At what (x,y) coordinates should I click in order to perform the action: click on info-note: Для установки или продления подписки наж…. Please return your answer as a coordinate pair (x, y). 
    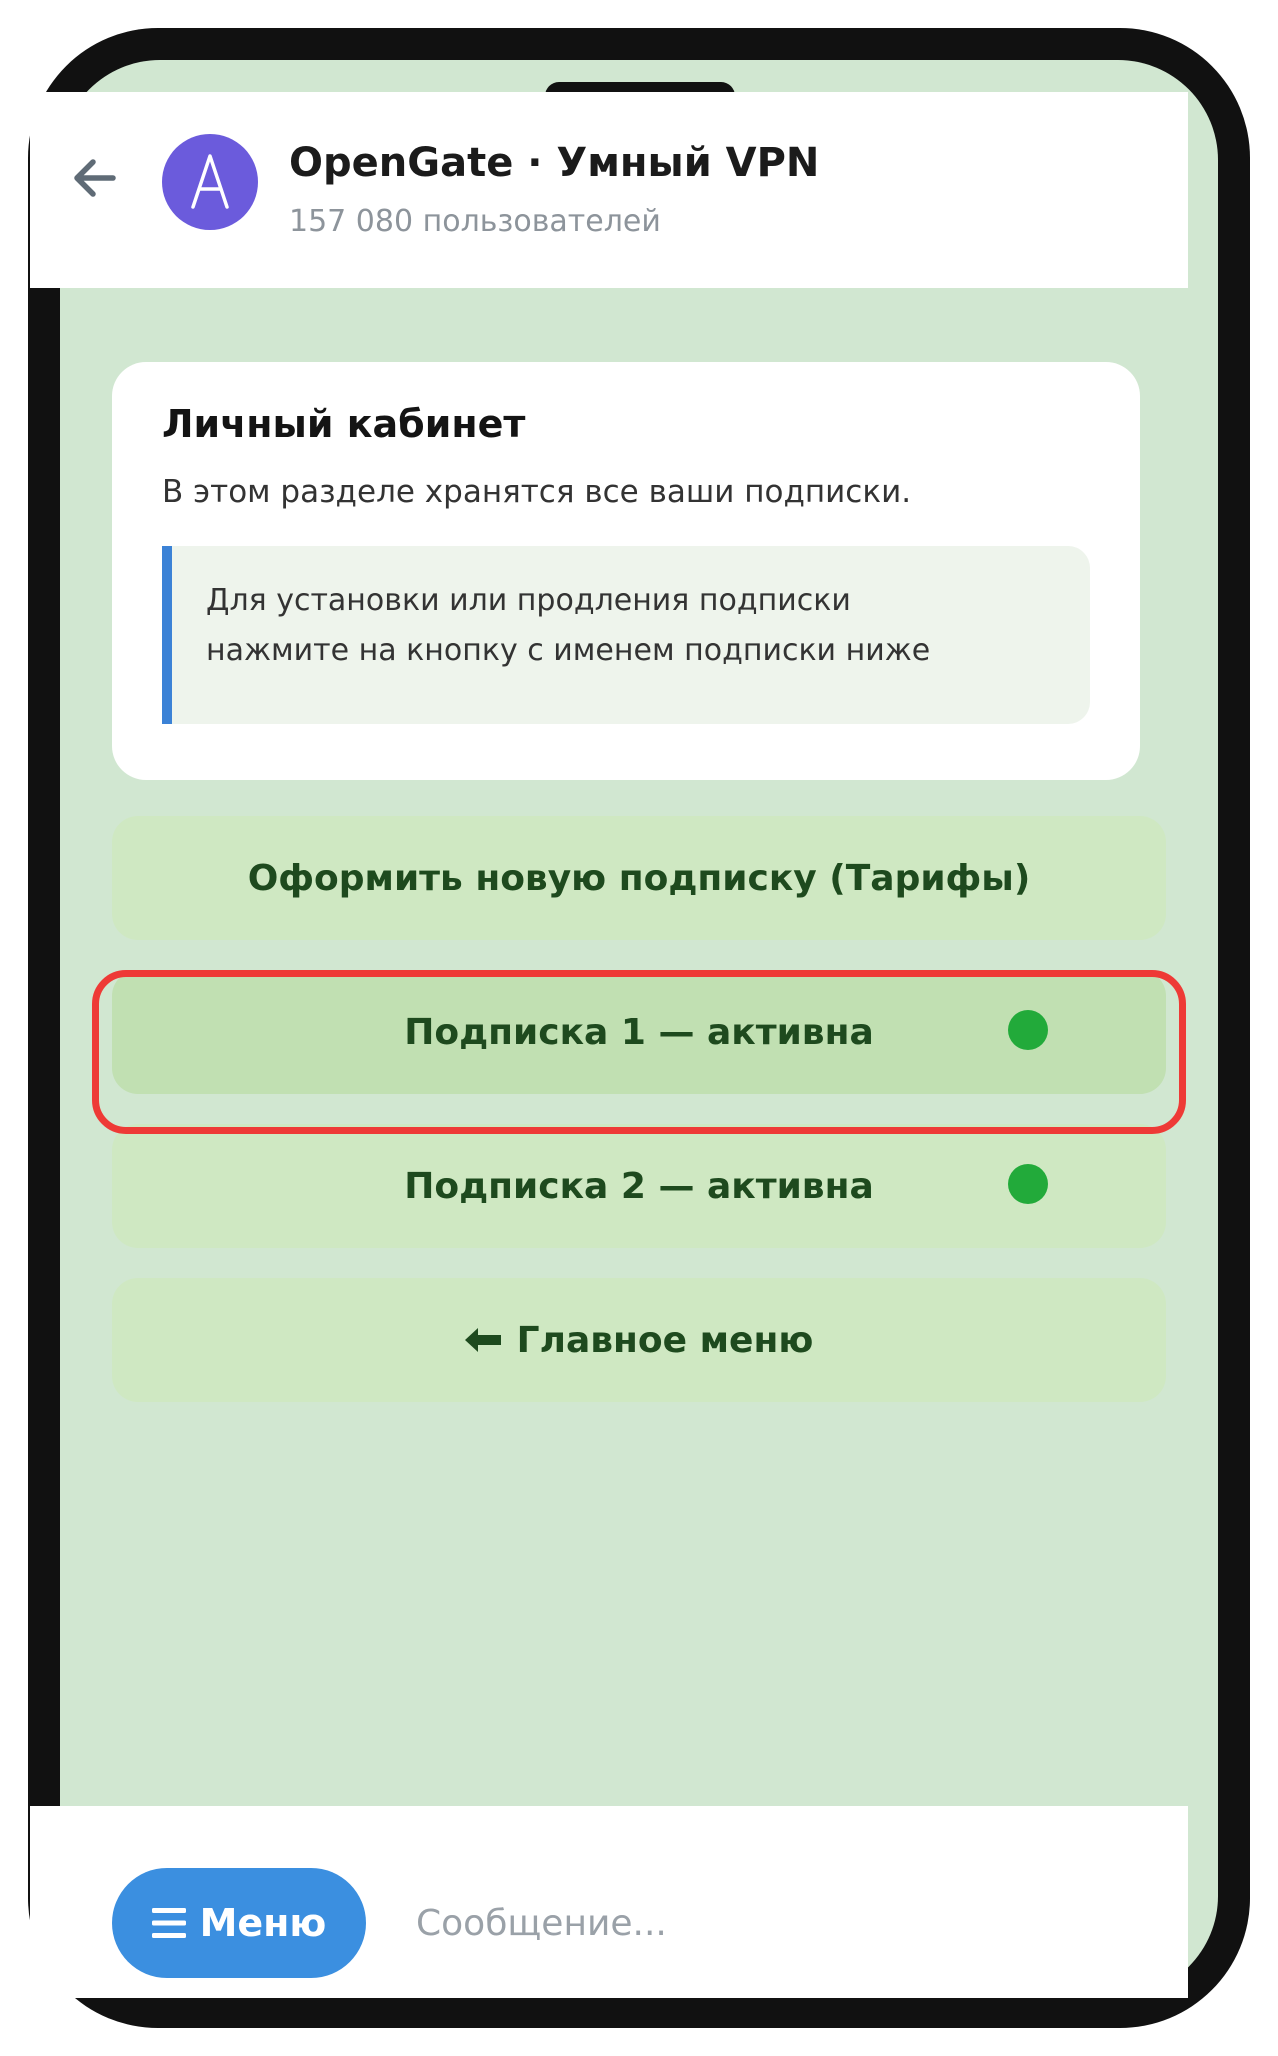
    Looking at the image, I should click on (626, 635).